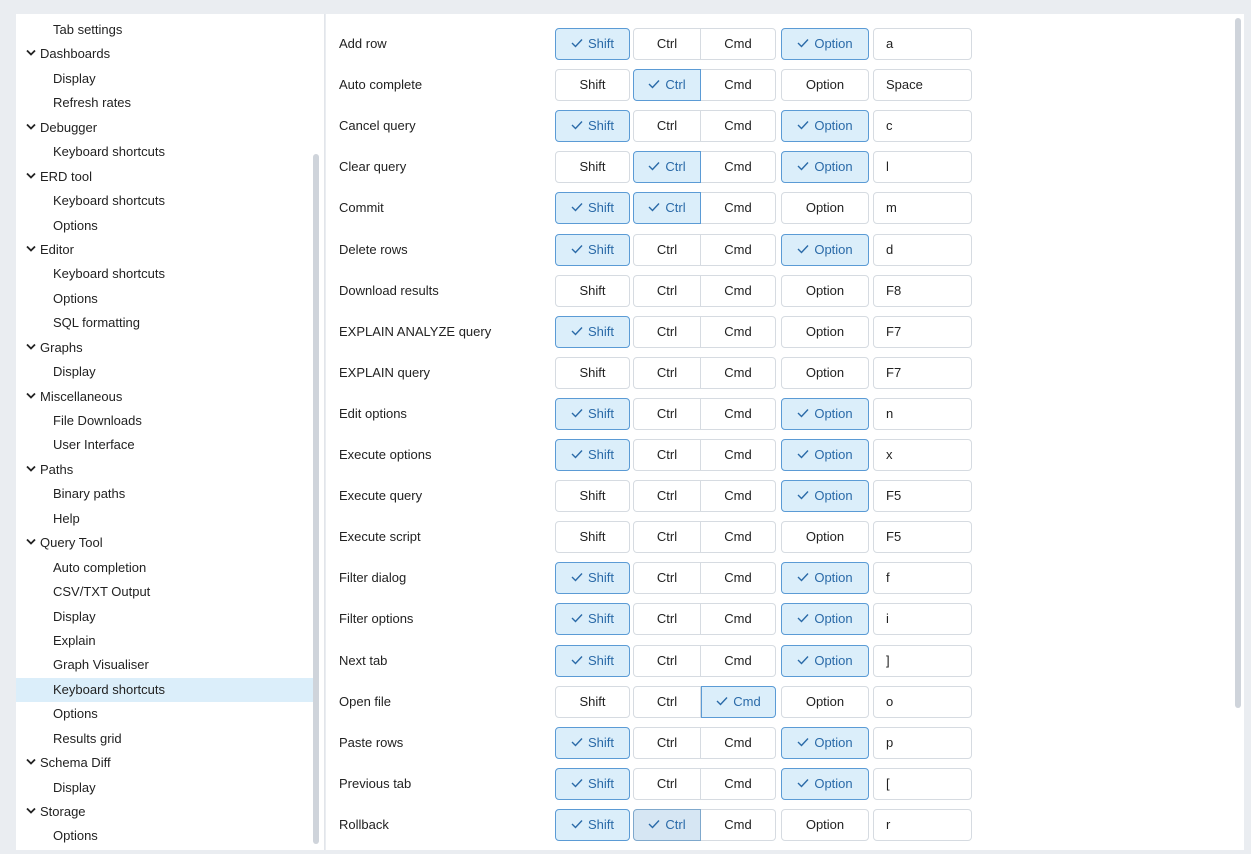 The width and height of the screenshot is (1251, 854). I want to click on tree-item-binary-paths: Binary paths, so click(166, 494).